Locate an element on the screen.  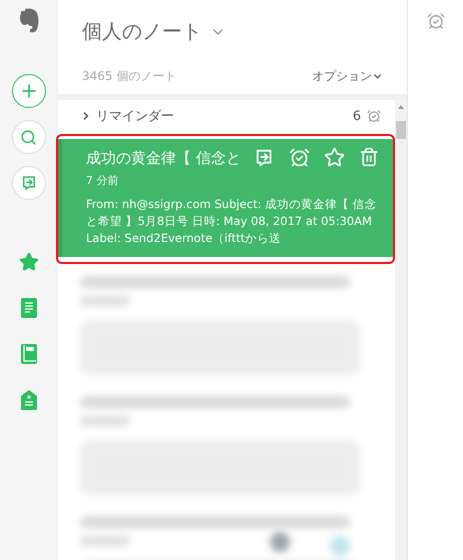
tags-button is located at coordinates (28, 400).